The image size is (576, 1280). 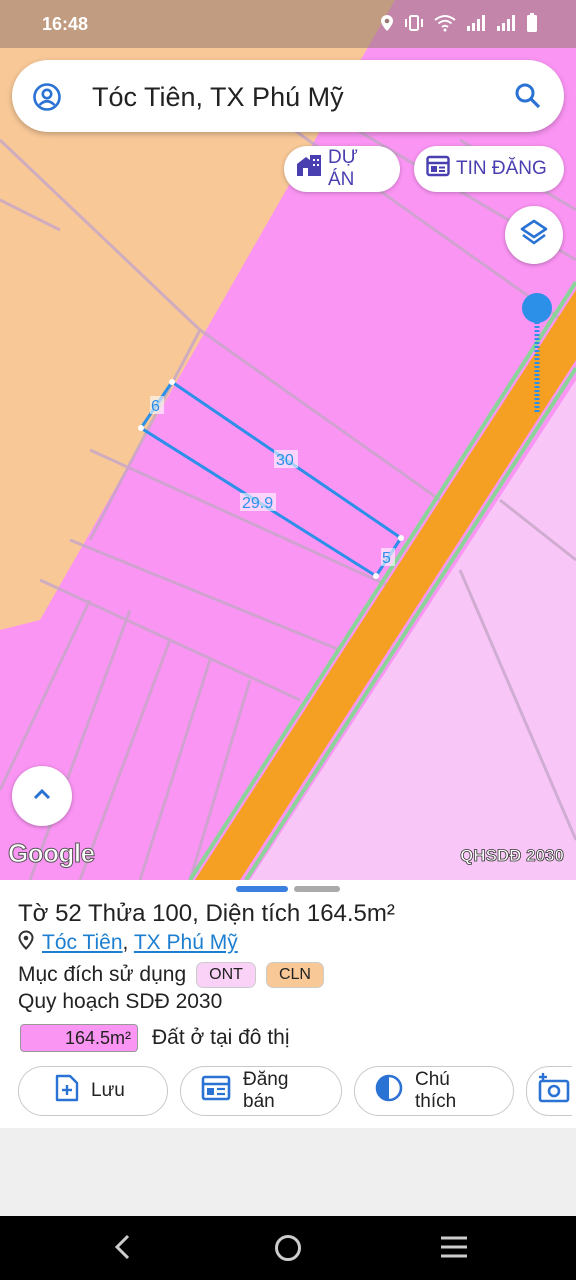 I want to click on sheet-handle, so click(x=317, y=889).